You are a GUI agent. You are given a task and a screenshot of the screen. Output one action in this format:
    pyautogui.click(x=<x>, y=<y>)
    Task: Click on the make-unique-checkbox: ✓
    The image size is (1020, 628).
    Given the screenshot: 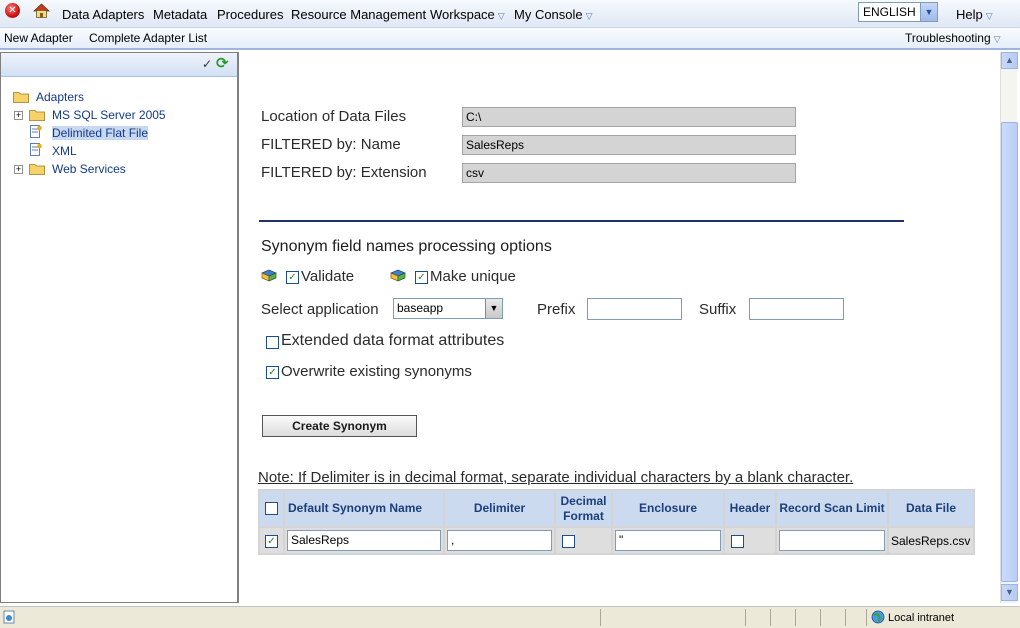 What is the action you would take?
    pyautogui.click(x=421, y=277)
    